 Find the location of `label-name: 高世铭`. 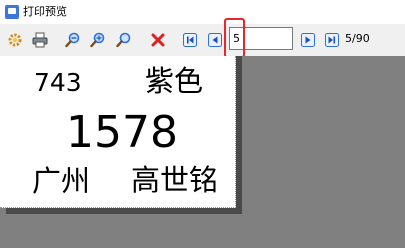

label-name: 高世铭 is located at coordinates (175, 180).